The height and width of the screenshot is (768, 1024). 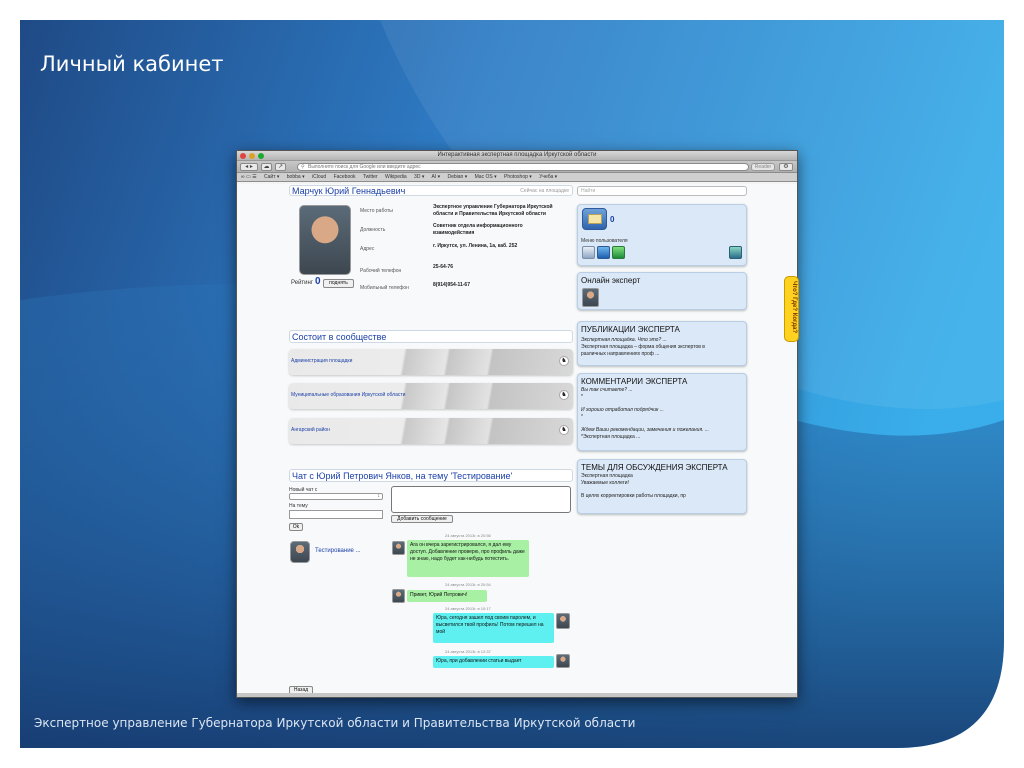 What do you see at coordinates (319, 177) in the screenshot?
I see `bookmark-item: iCloud` at bounding box center [319, 177].